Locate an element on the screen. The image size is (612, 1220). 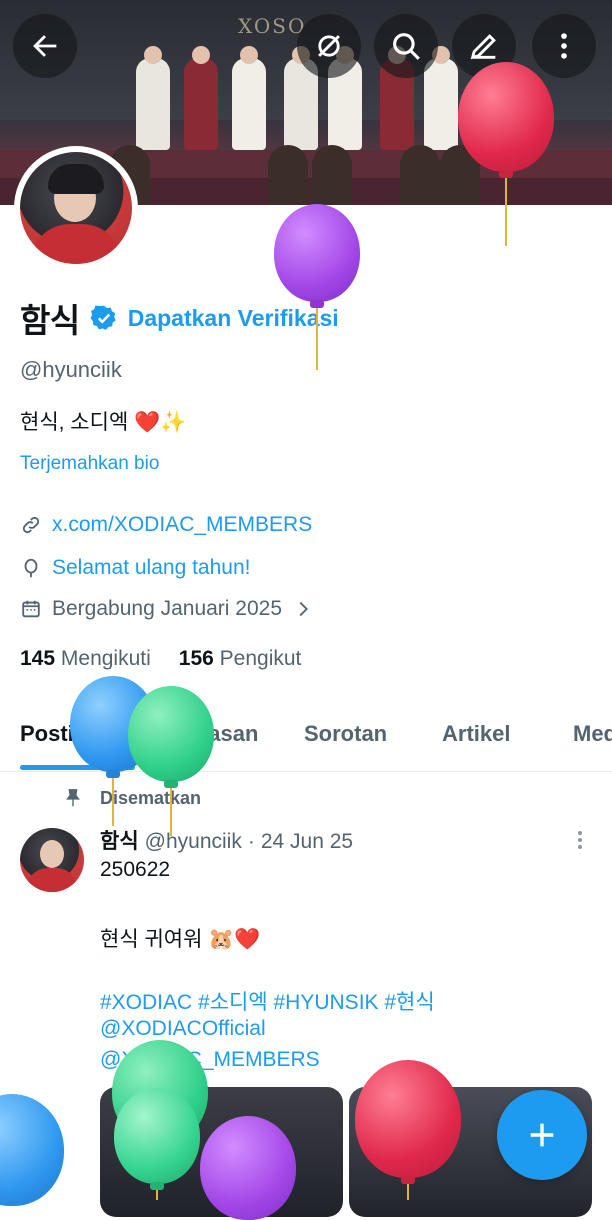
followers-link: 156 Pengikut is located at coordinates (240, 659).